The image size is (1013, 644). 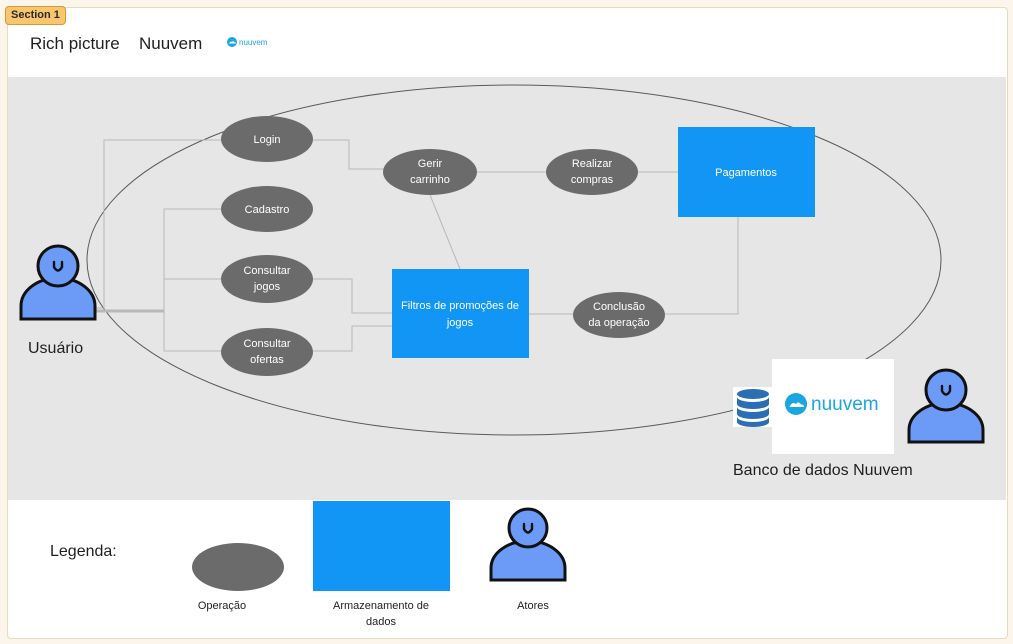 I want to click on legend-atores: Atores, so click(x=528, y=559).